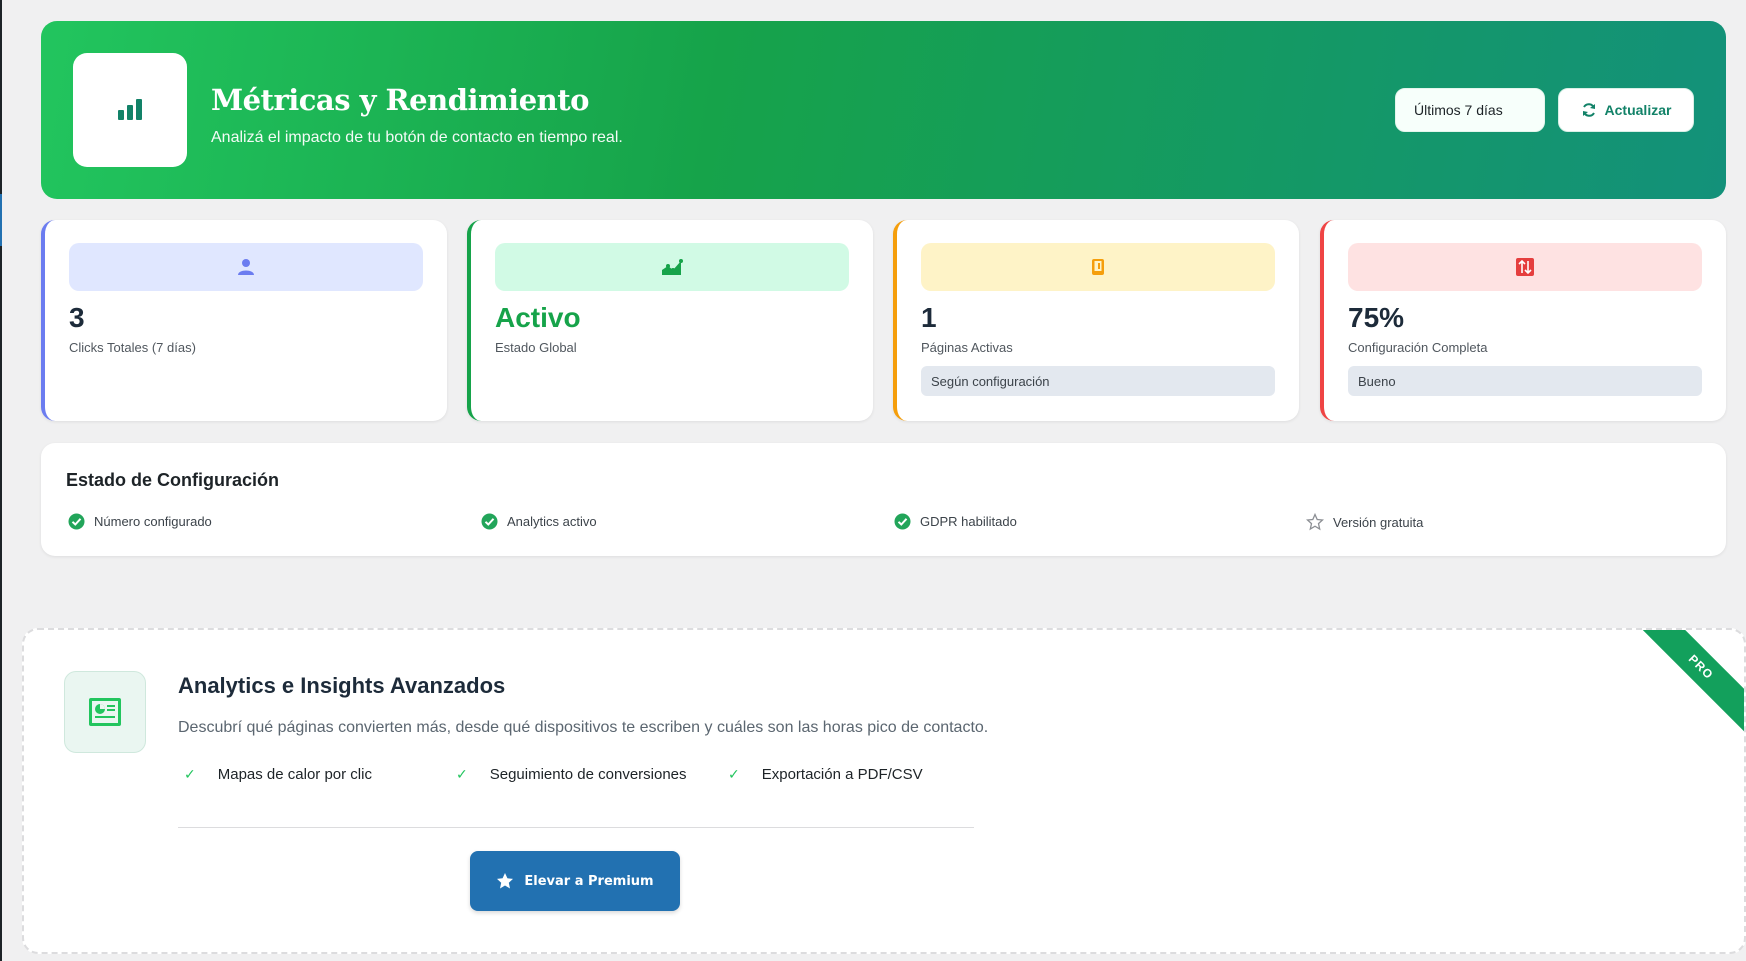  What do you see at coordinates (153, 521) in the screenshot?
I see `config-item-label: Número configurado` at bounding box center [153, 521].